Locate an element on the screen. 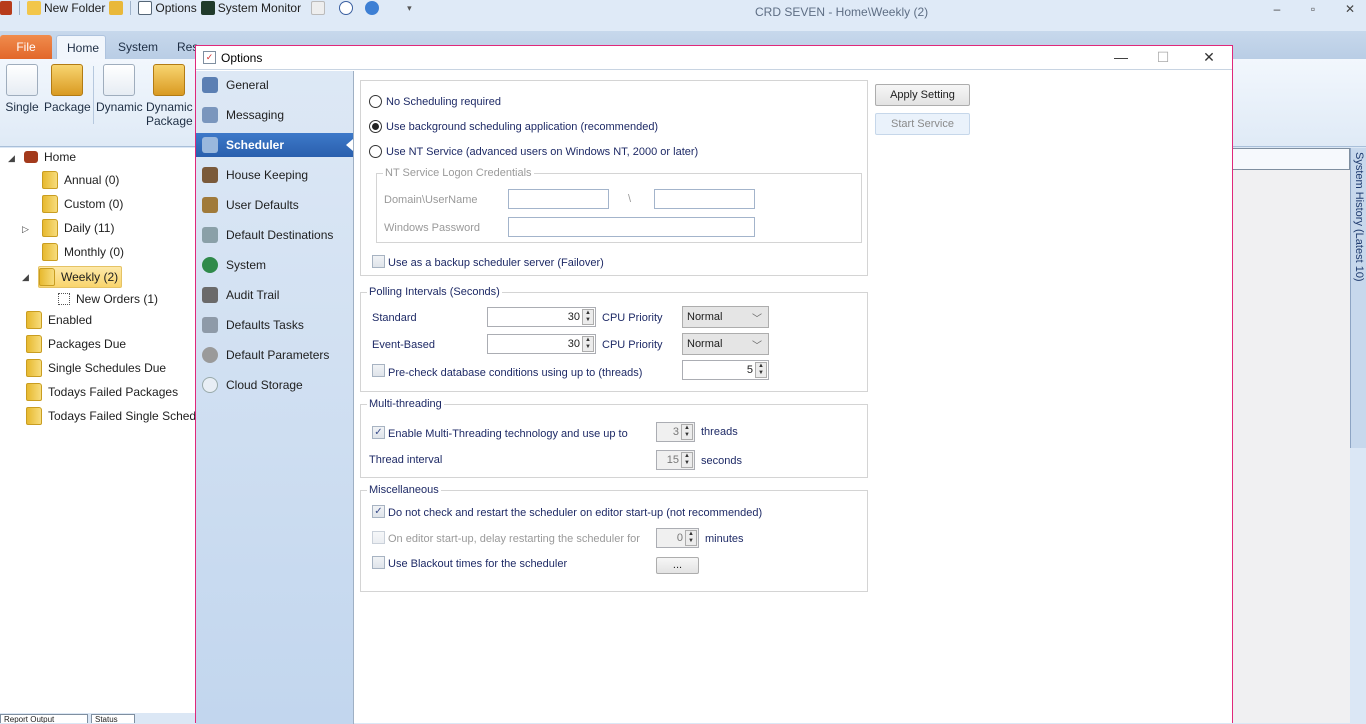 The image size is (1366, 724). dynamic-package-button: Dynamic Package is located at coordinates (169, 96).